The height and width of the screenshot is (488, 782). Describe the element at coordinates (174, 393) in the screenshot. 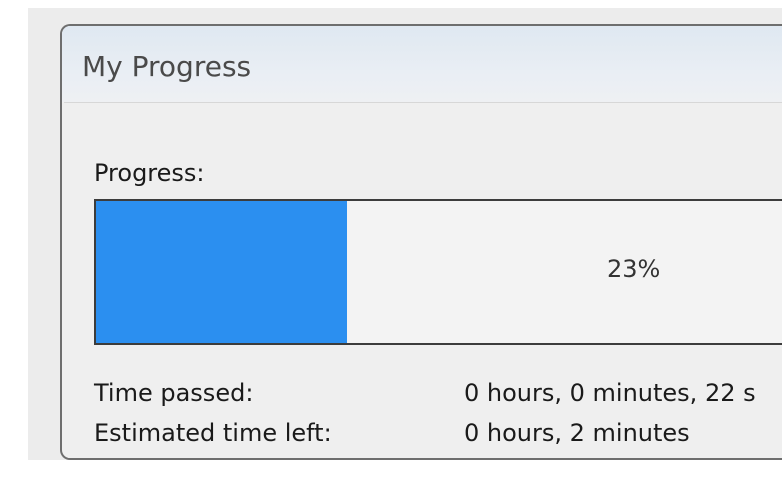

I see `time-passed-label: Time passed:` at that location.